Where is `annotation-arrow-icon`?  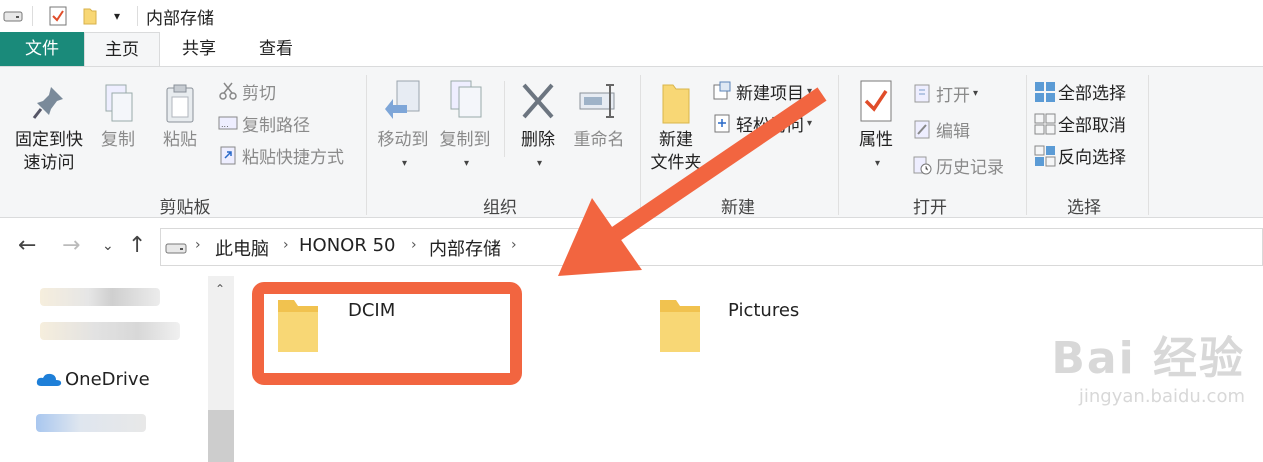
annotation-arrow-icon is located at coordinates (692, 181).